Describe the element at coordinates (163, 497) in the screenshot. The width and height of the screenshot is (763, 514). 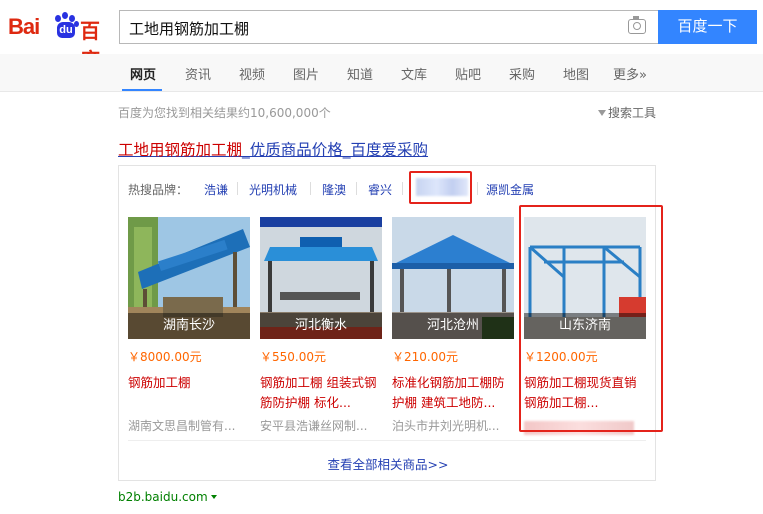
I see `site-url-text: b2b.baidu.com` at that location.